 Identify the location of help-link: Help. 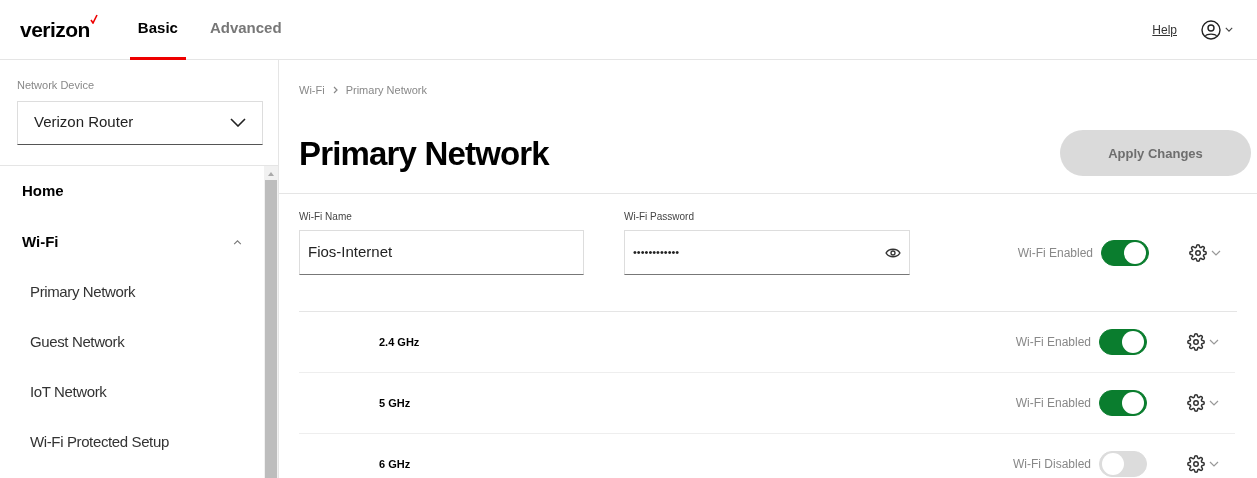
(1164, 29).